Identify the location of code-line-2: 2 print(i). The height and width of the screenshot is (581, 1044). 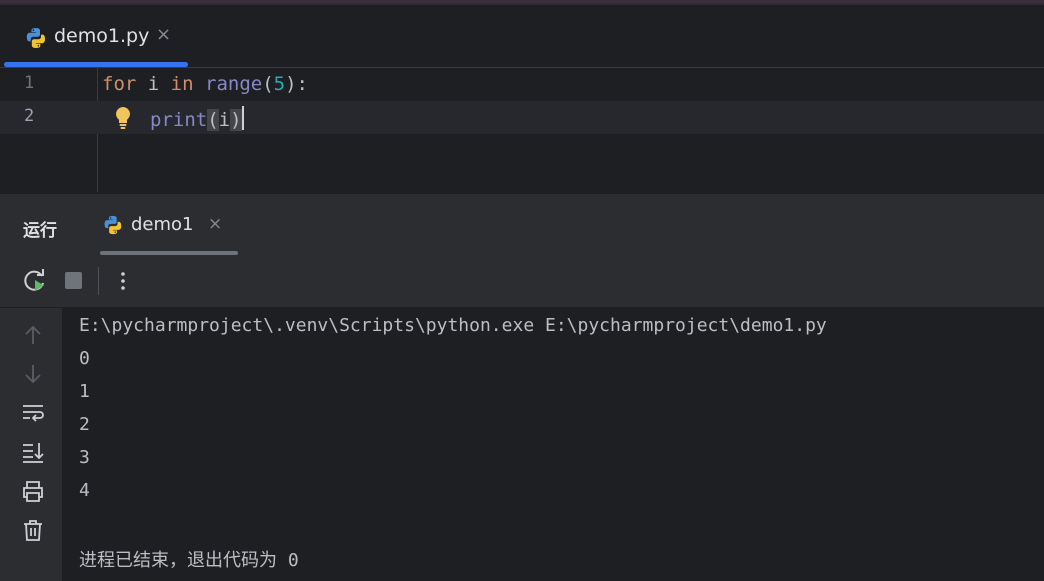
(522, 117).